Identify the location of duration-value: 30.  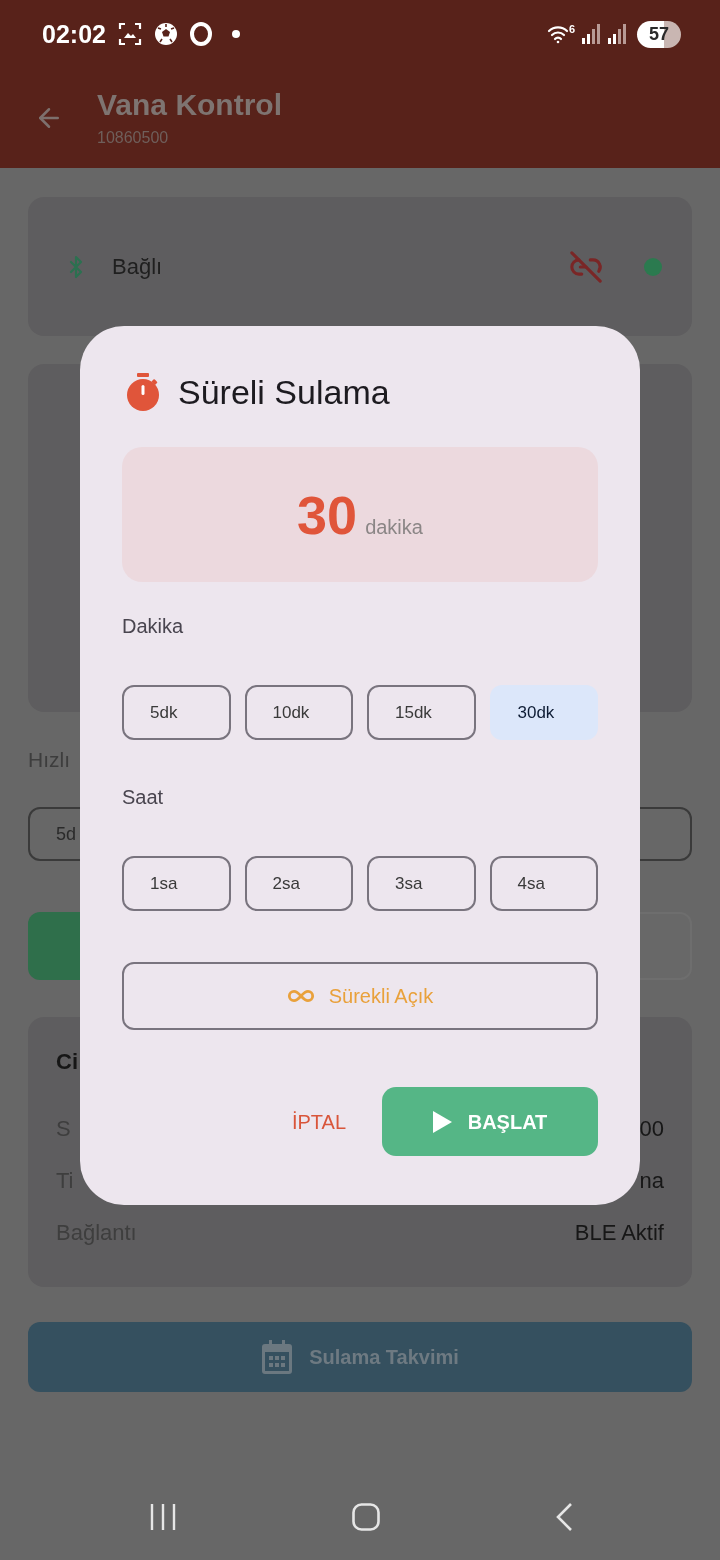
(327, 514).